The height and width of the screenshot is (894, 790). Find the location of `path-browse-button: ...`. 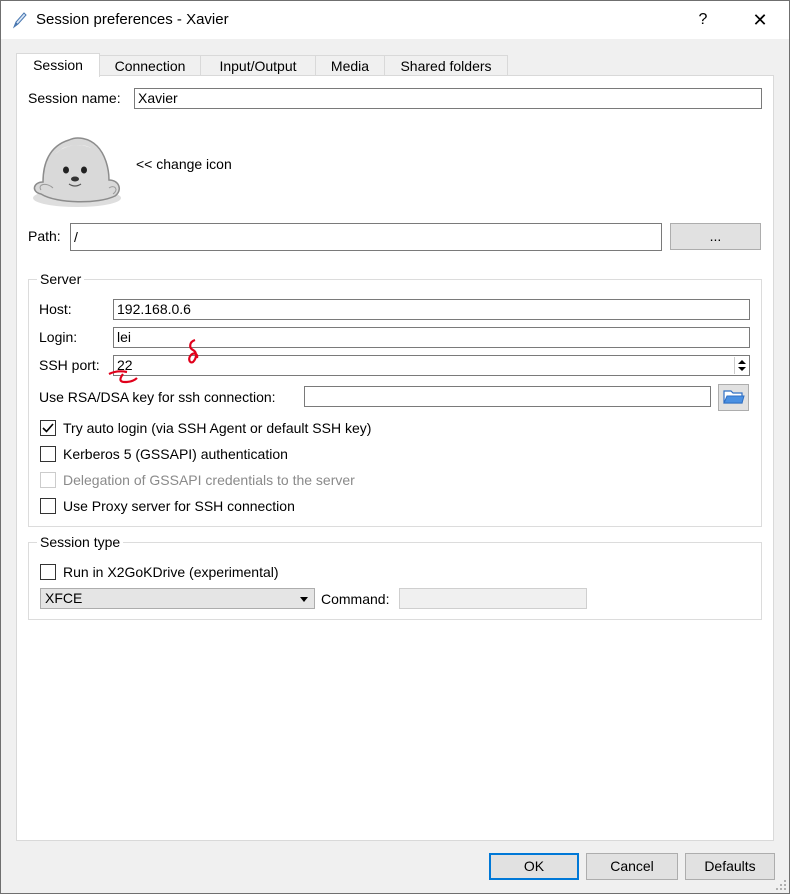

path-browse-button: ... is located at coordinates (715, 236).